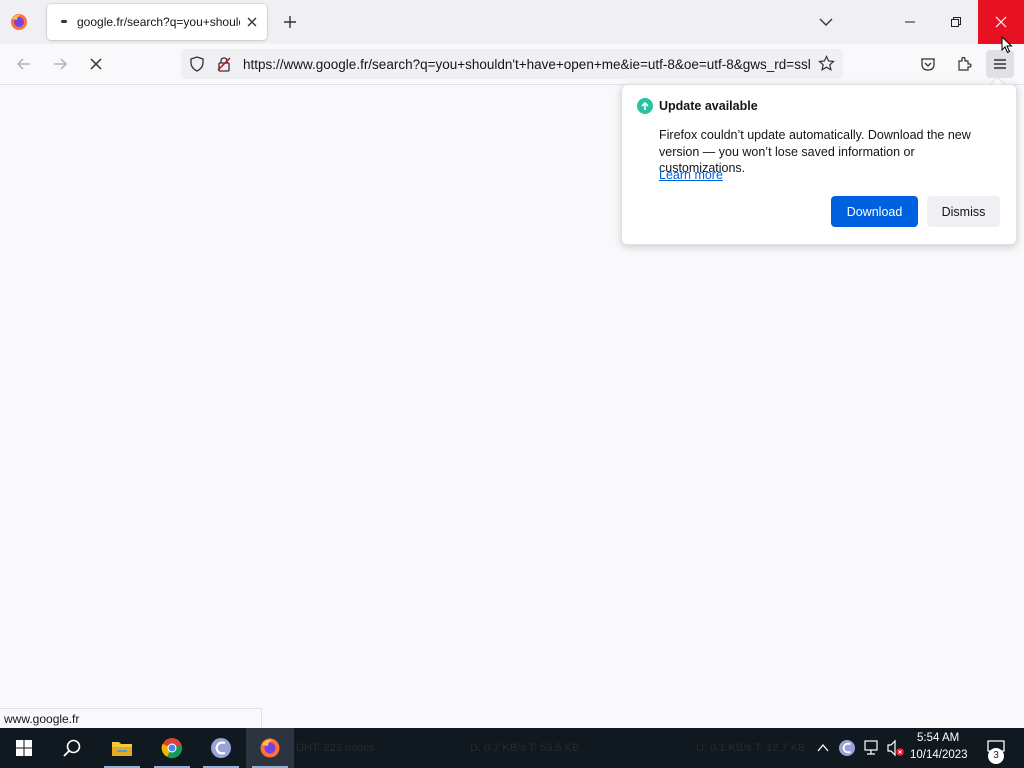 The width and height of the screenshot is (1024, 768). What do you see at coordinates (224, 65) in the screenshot?
I see `lock-strike-icon` at bounding box center [224, 65].